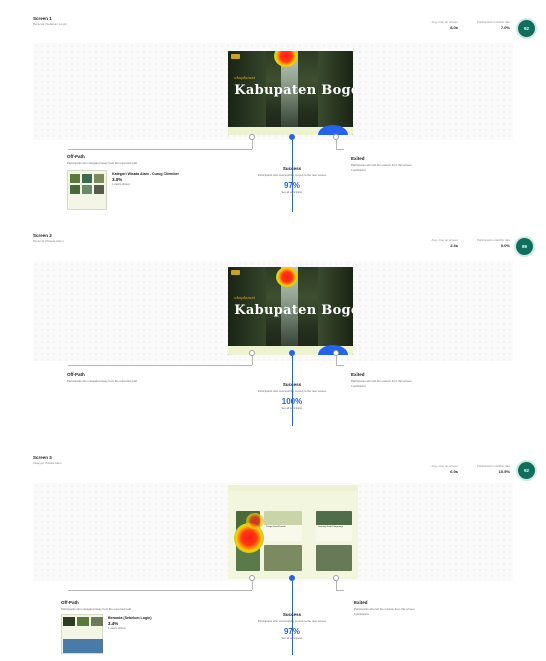 The image size is (546, 661). I want to click on offpath-item-pct: 3.0%, so click(117, 179).